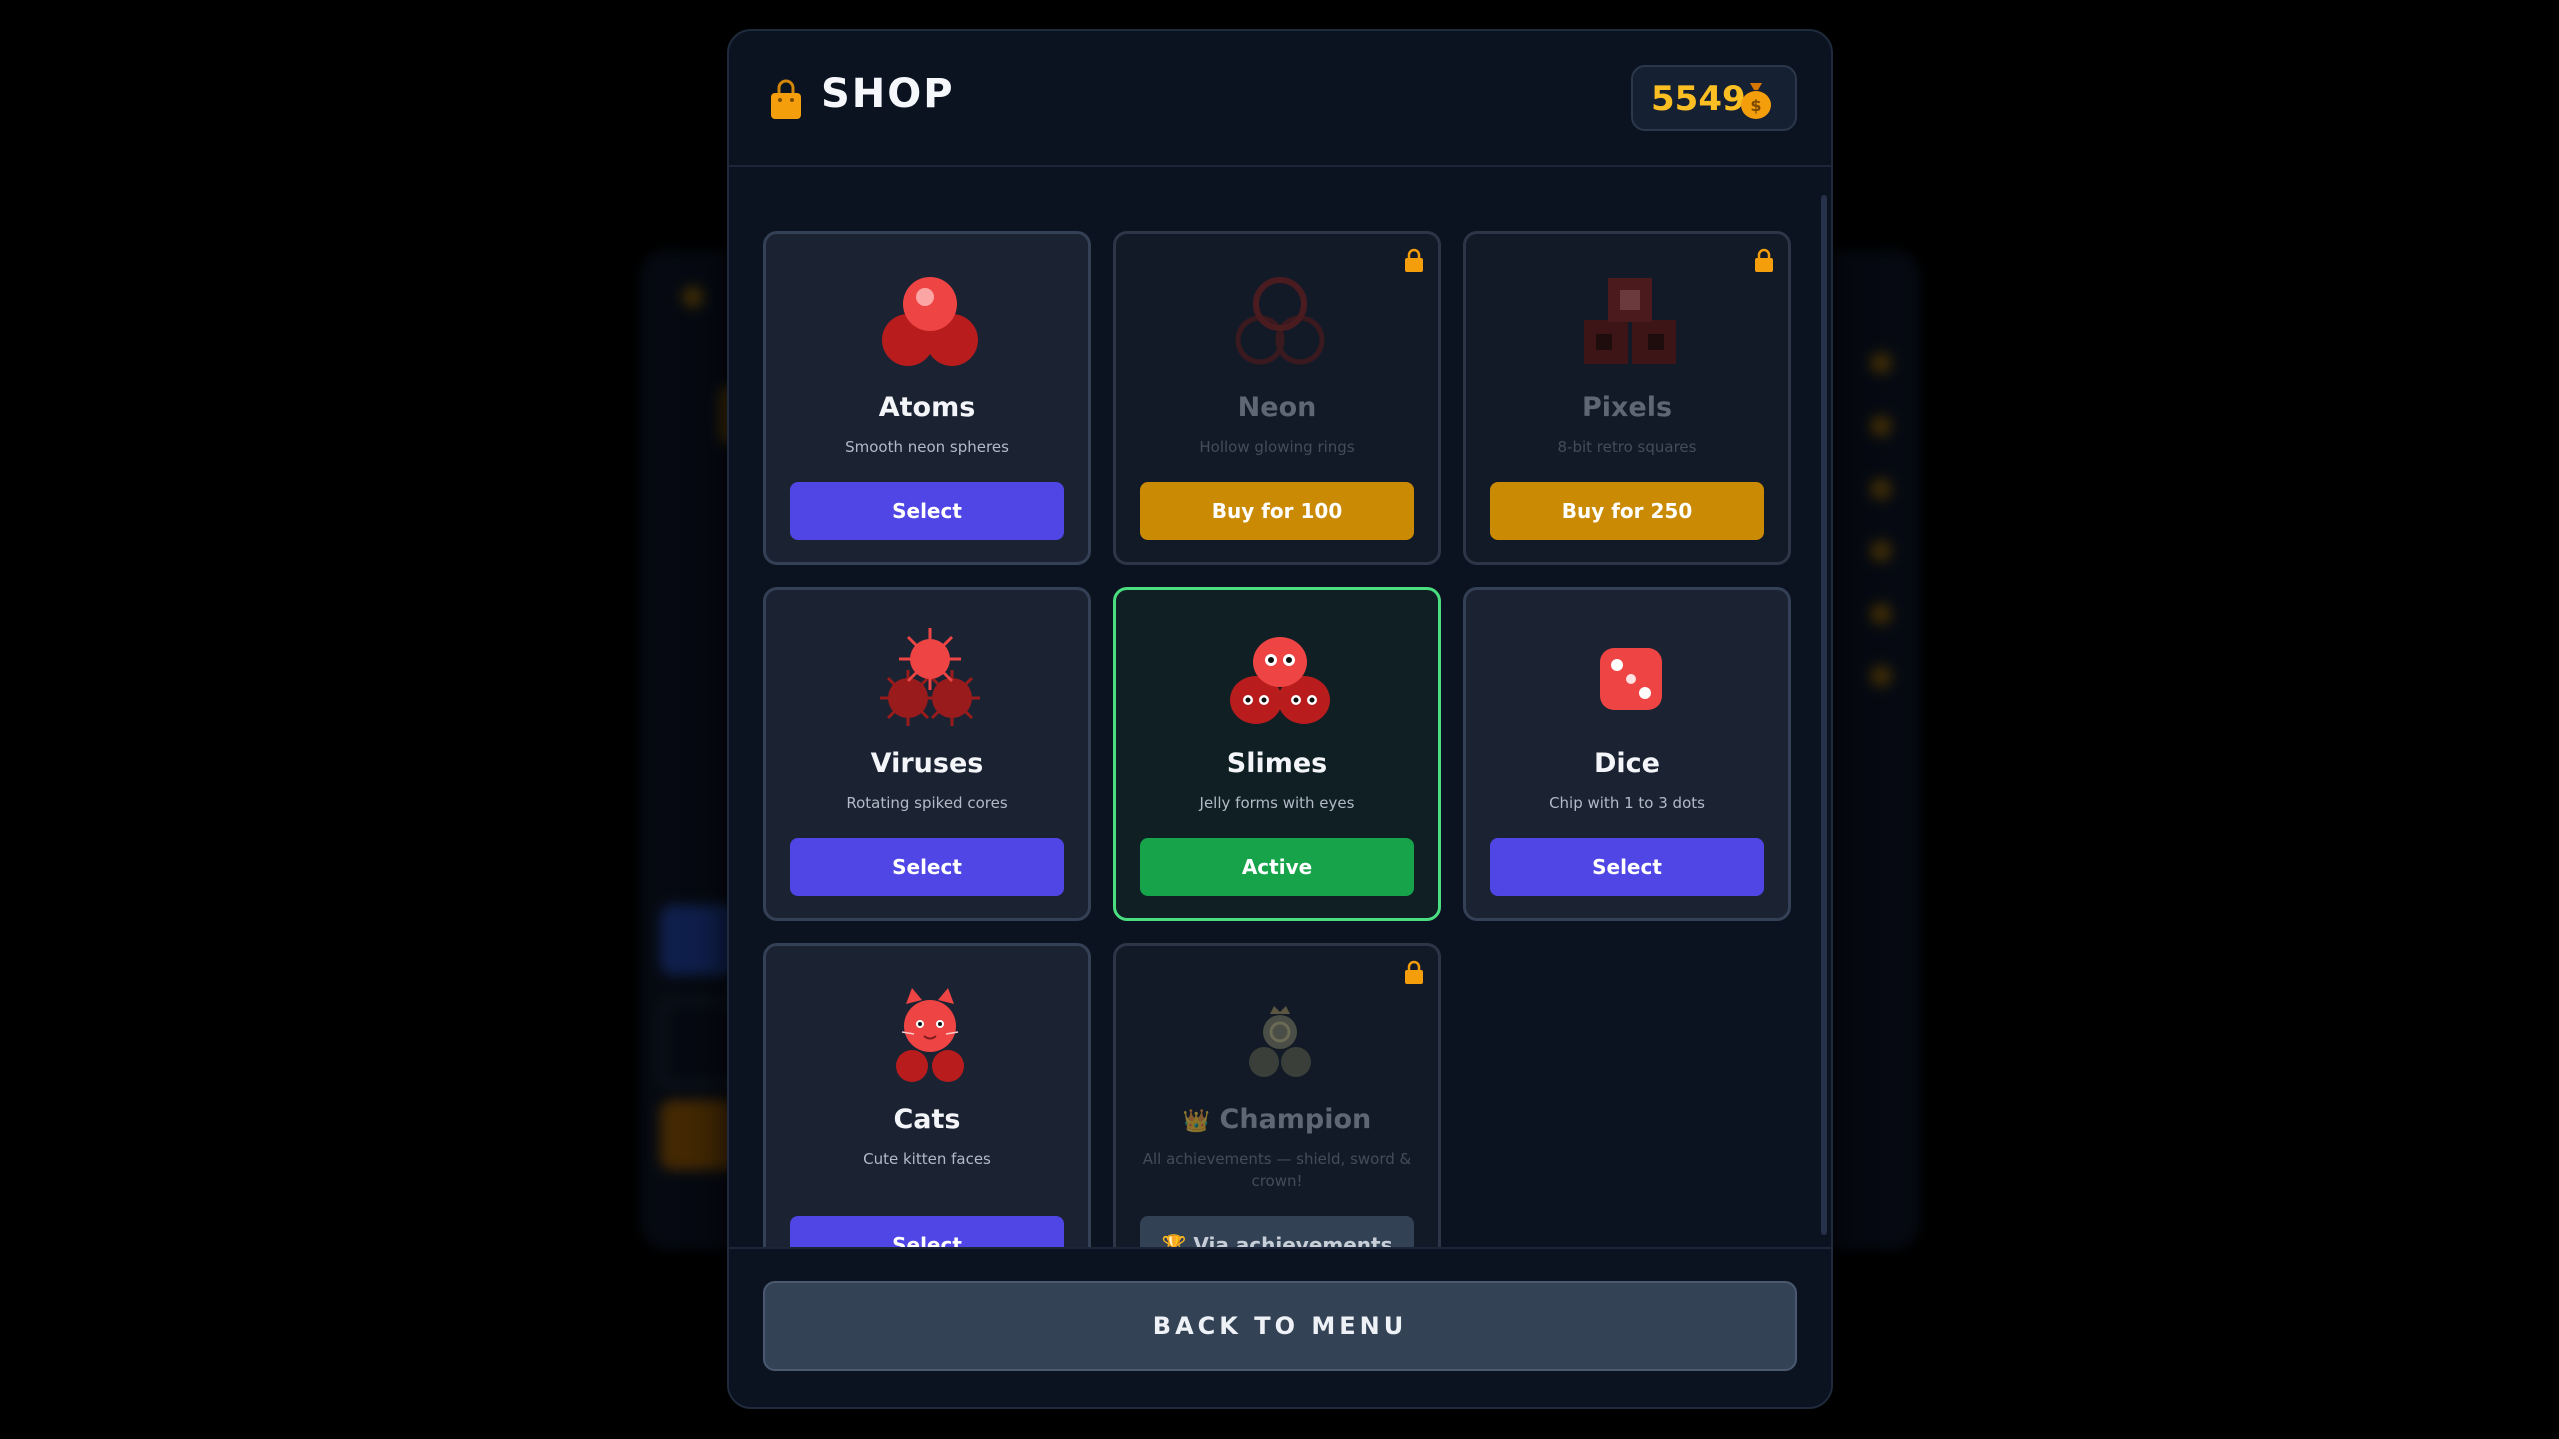 The image size is (2559, 1439). Describe the element at coordinates (1698, 99) in the screenshot. I see `coin-count: 5549` at that location.